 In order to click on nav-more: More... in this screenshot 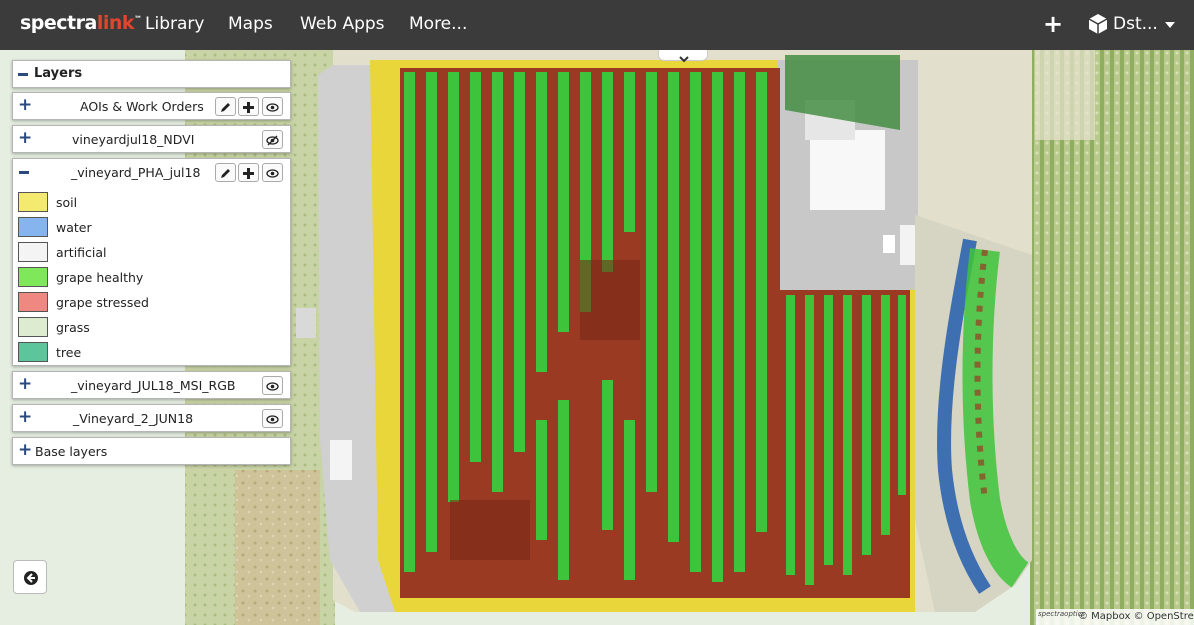, I will do `click(438, 24)`.